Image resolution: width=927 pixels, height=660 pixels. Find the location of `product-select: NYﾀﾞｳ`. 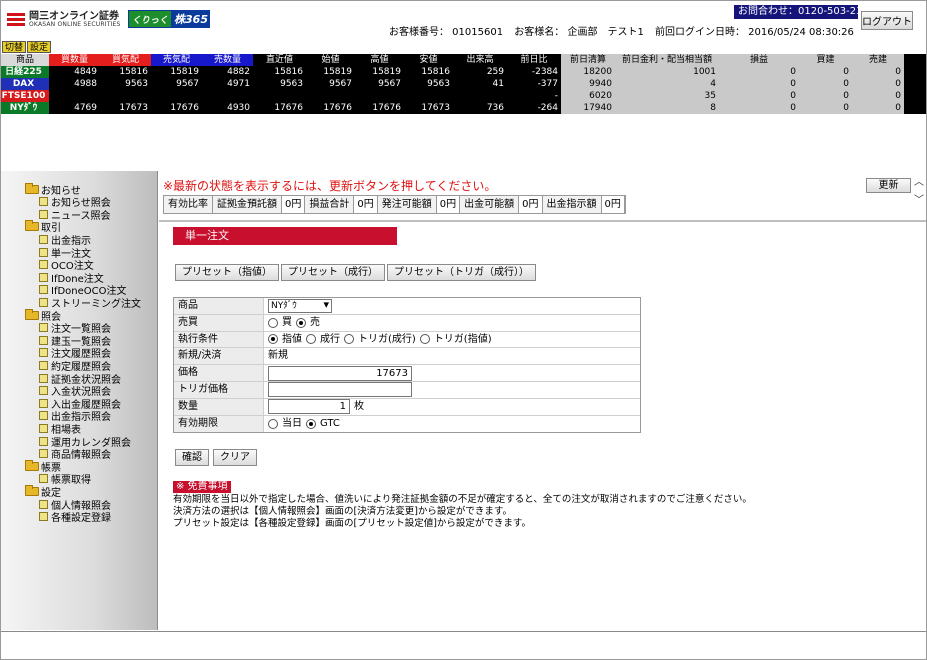

product-select: NYﾀﾞｳ is located at coordinates (300, 305).